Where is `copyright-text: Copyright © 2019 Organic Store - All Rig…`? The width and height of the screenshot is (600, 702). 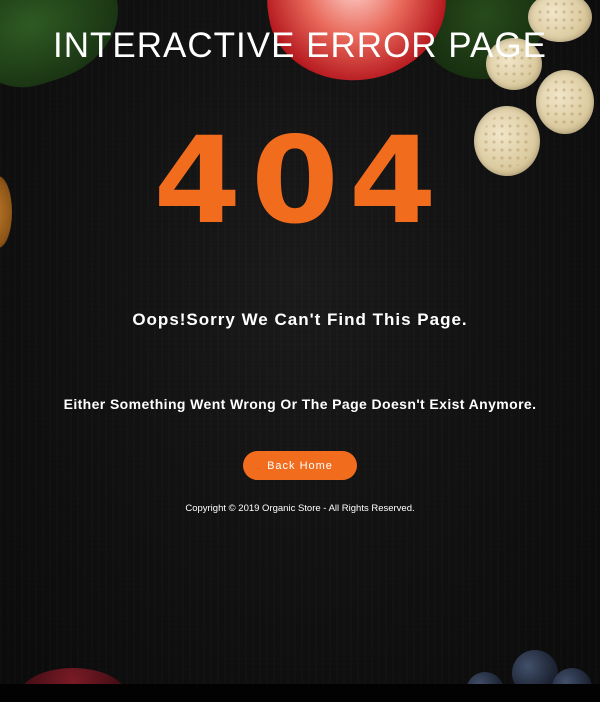
copyright-text: Copyright © 2019 Organic Store - All Rig… is located at coordinates (300, 508).